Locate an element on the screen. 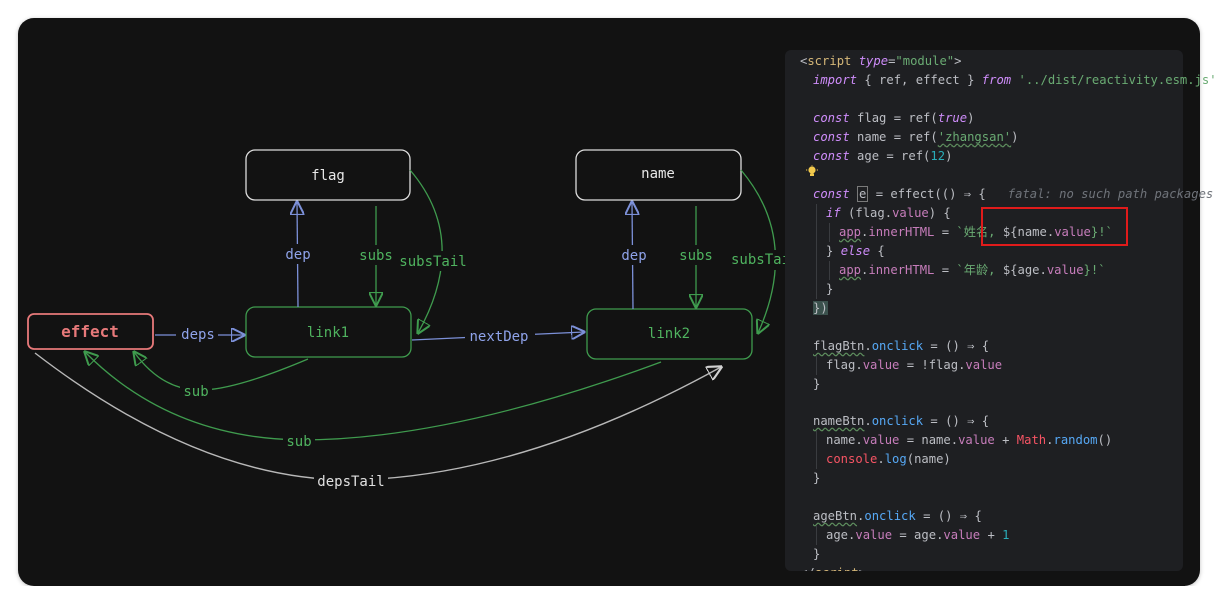 The image size is (1218, 604). node-flag: flag is located at coordinates (328, 175).